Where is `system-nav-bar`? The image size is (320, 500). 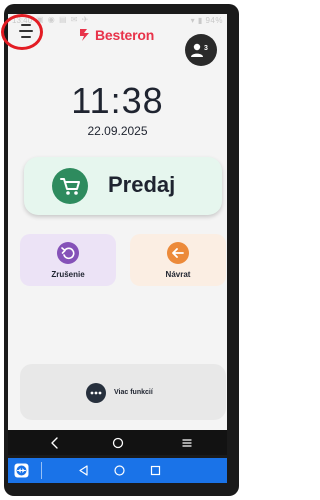 system-nav-bar is located at coordinates (117, 442).